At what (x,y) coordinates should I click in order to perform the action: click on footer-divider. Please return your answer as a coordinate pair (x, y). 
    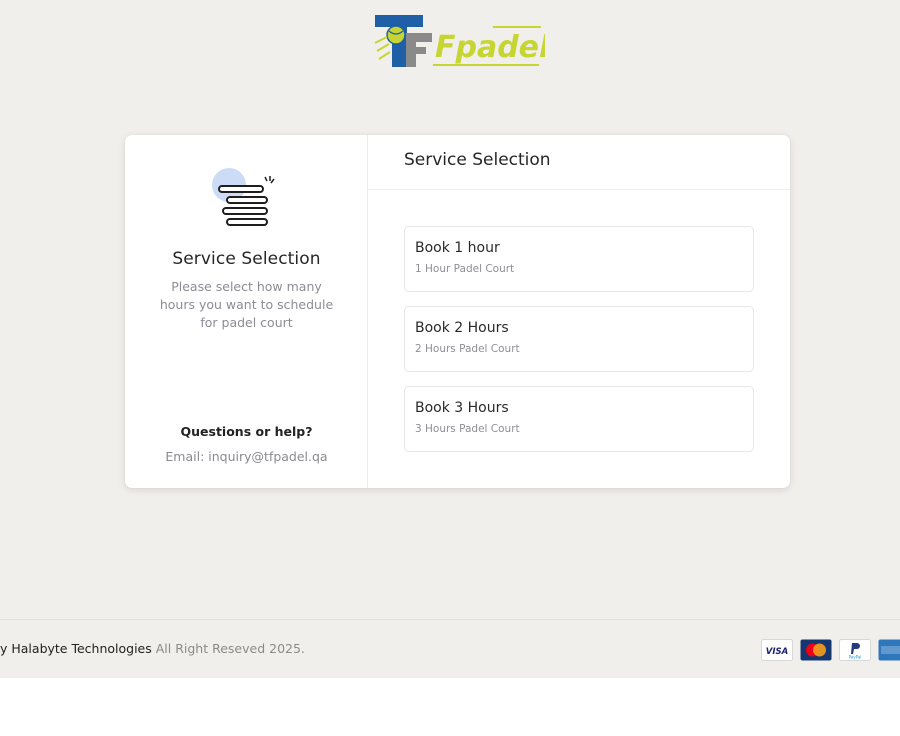
    Looking at the image, I should click on (450, 619).